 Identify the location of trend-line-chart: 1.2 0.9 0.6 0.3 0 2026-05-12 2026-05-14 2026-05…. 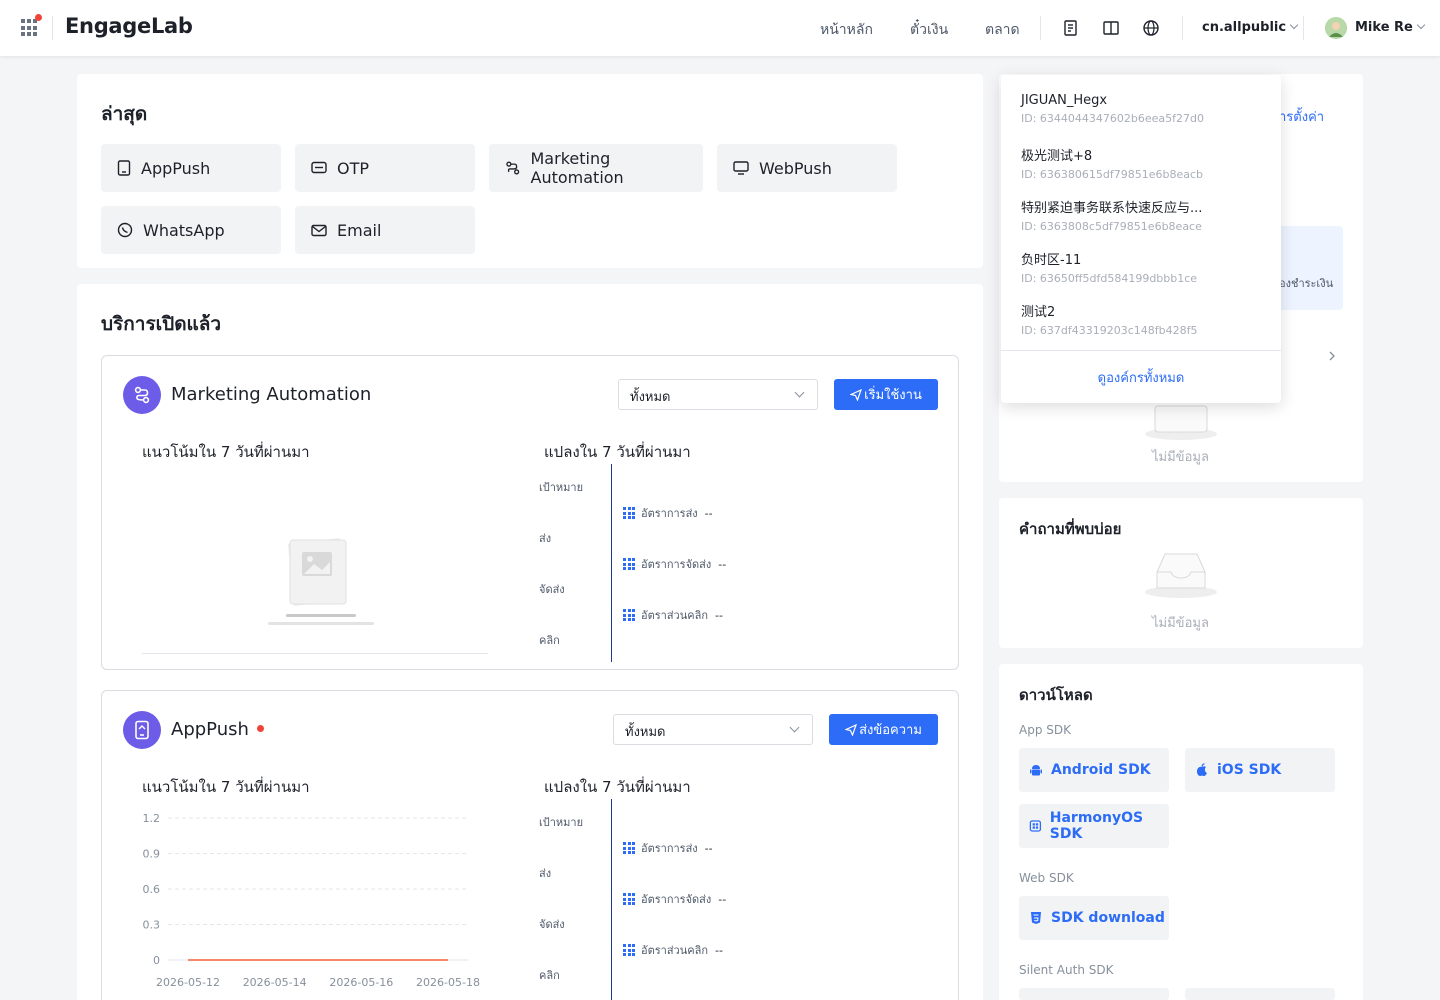
(311, 900).